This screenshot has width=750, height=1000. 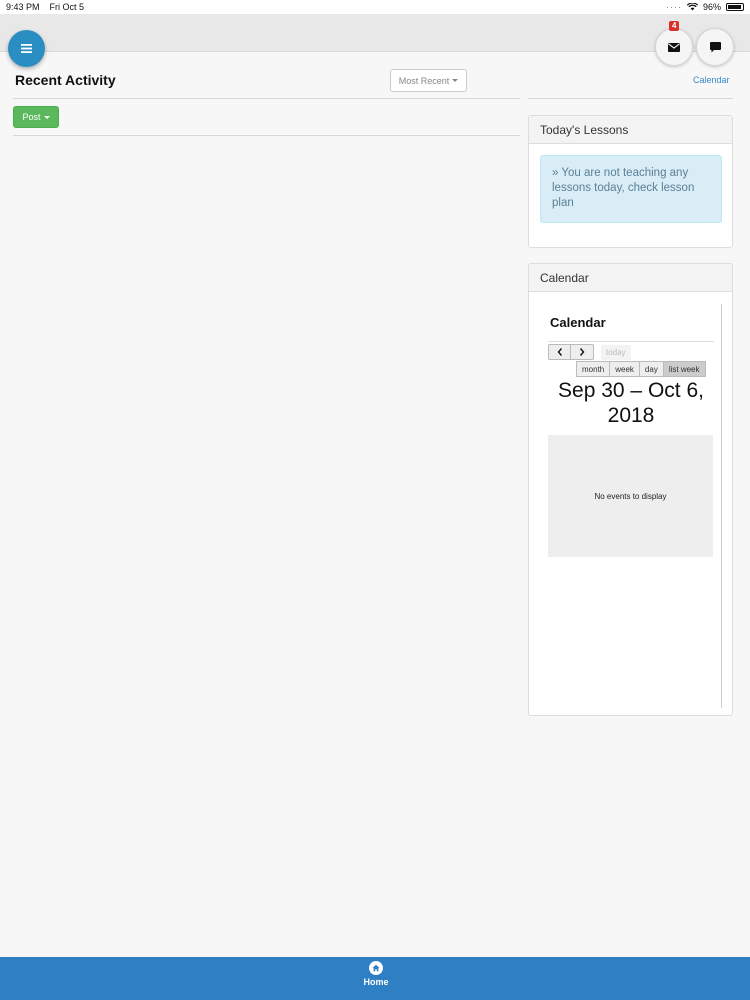 What do you see at coordinates (65, 80) in the screenshot?
I see `page-title: Recent Activity` at bounding box center [65, 80].